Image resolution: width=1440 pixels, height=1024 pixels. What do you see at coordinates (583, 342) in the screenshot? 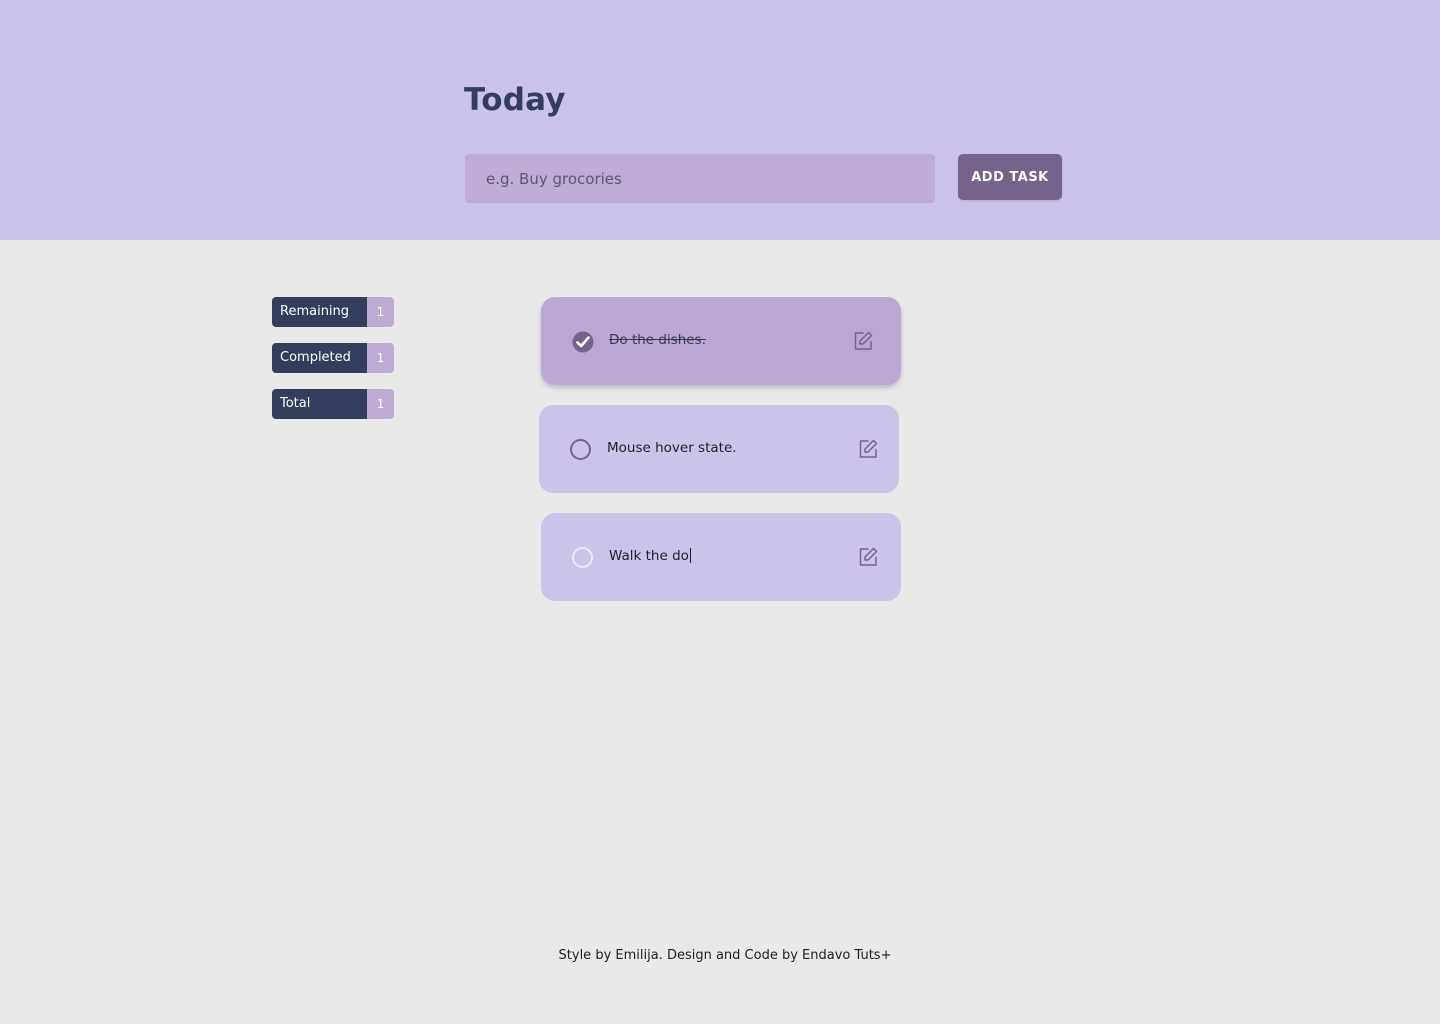
I see `checkbox-checked-icon` at bounding box center [583, 342].